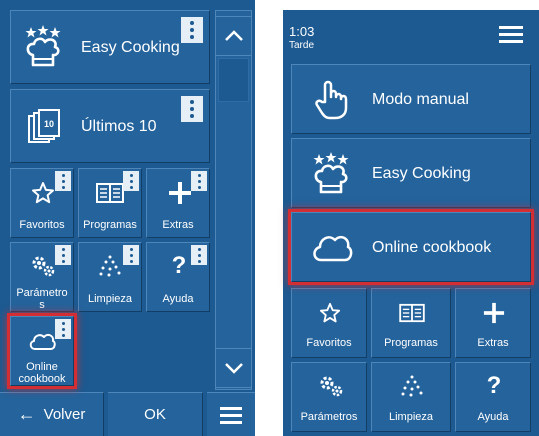 The width and height of the screenshot is (539, 436). What do you see at coordinates (63, 255) in the screenshot?
I see `parametros-menu-icon` at bounding box center [63, 255].